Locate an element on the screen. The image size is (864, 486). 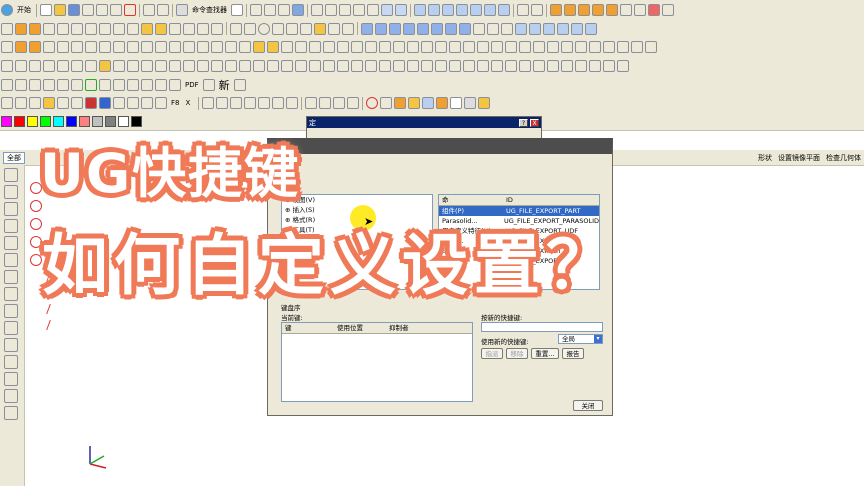
mirror-assembly-icon is located at coordinates (175, 46).